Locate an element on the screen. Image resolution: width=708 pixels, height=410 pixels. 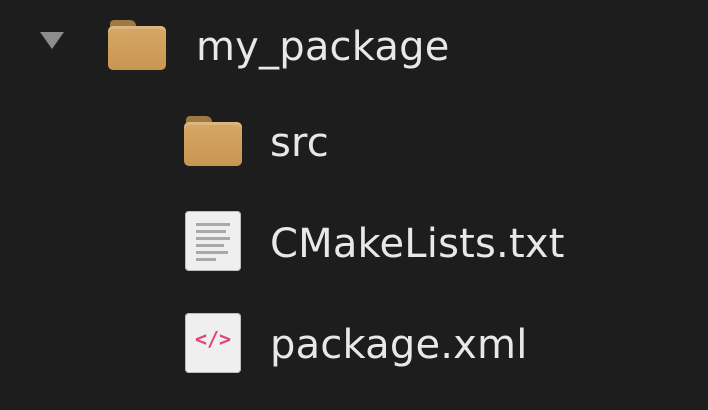
xml-glyph: </> is located at coordinates (213, 339).